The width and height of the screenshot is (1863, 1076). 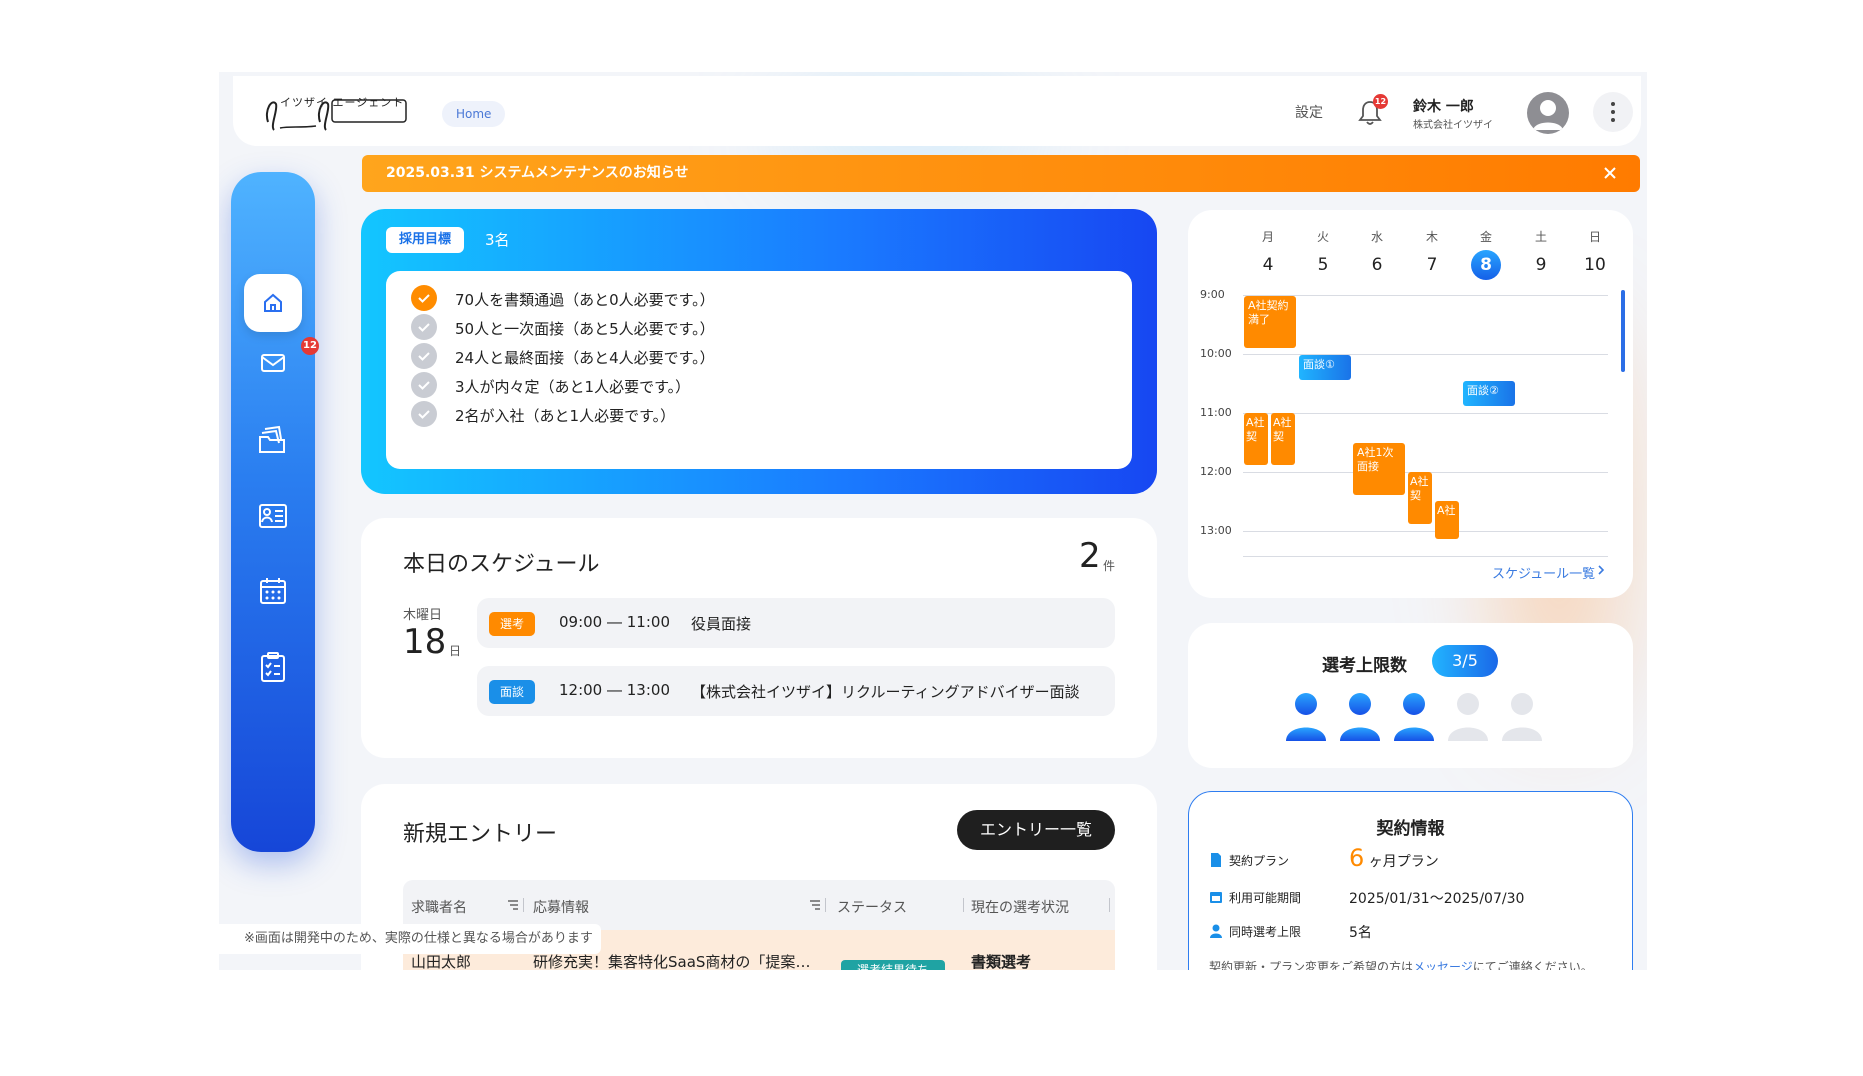 What do you see at coordinates (1216, 897) in the screenshot?
I see `calendar-icon` at bounding box center [1216, 897].